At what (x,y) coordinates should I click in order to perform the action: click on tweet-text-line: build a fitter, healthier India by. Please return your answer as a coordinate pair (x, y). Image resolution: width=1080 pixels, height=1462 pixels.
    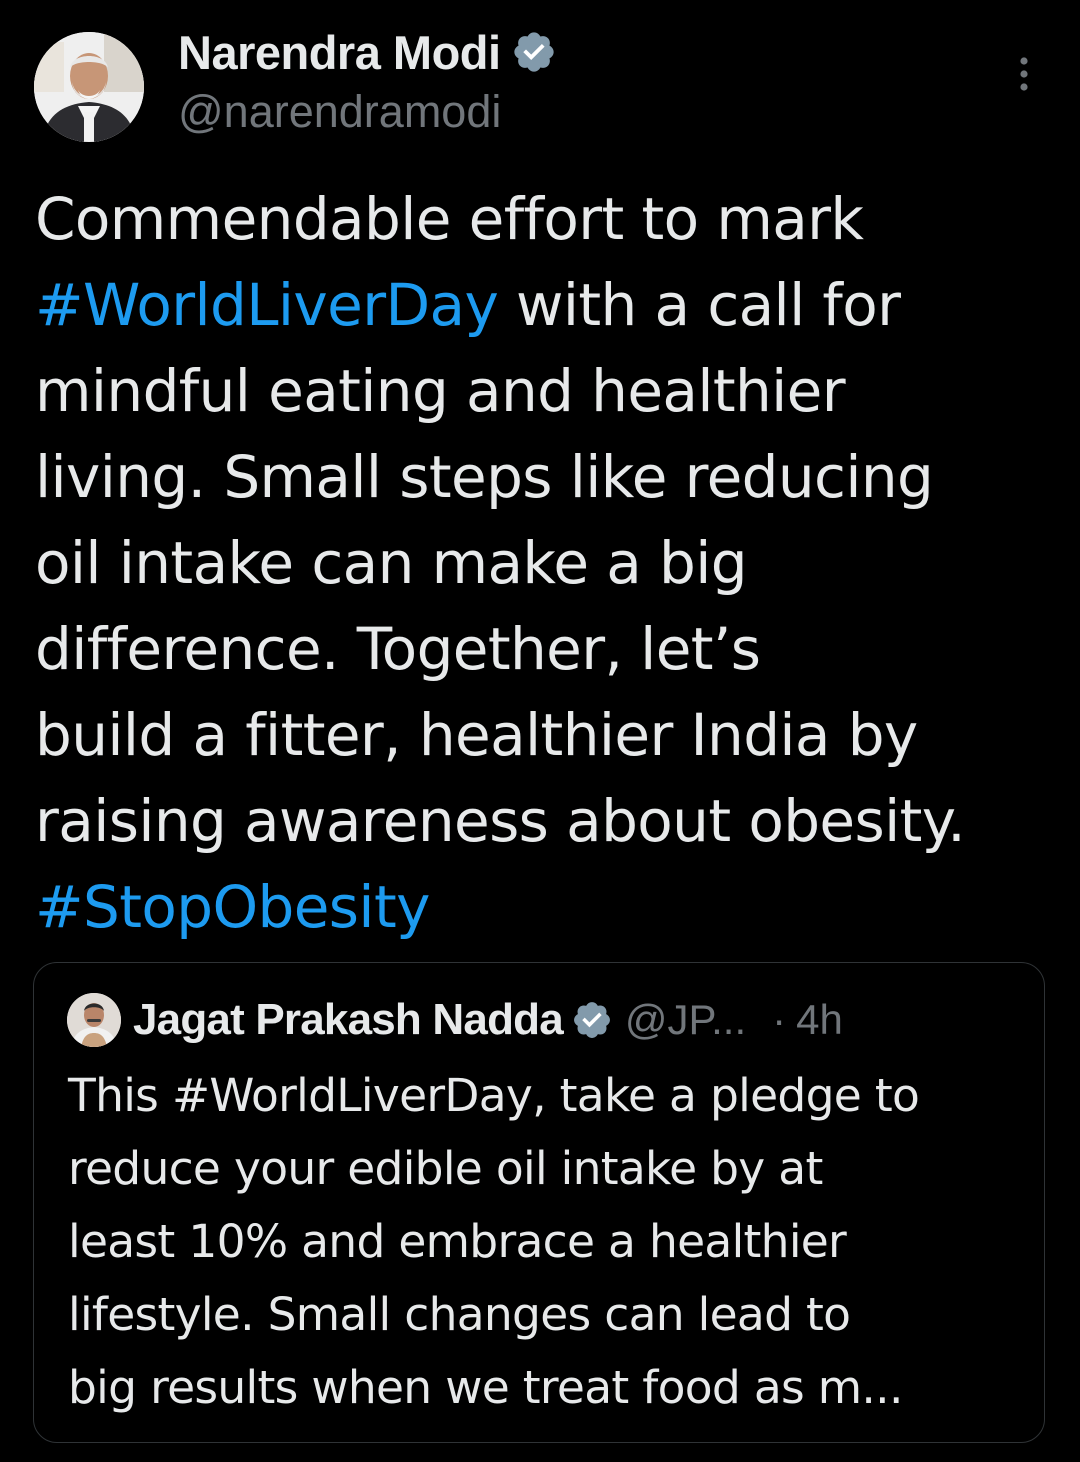
    Looking at the image, I should click on (540, 735).